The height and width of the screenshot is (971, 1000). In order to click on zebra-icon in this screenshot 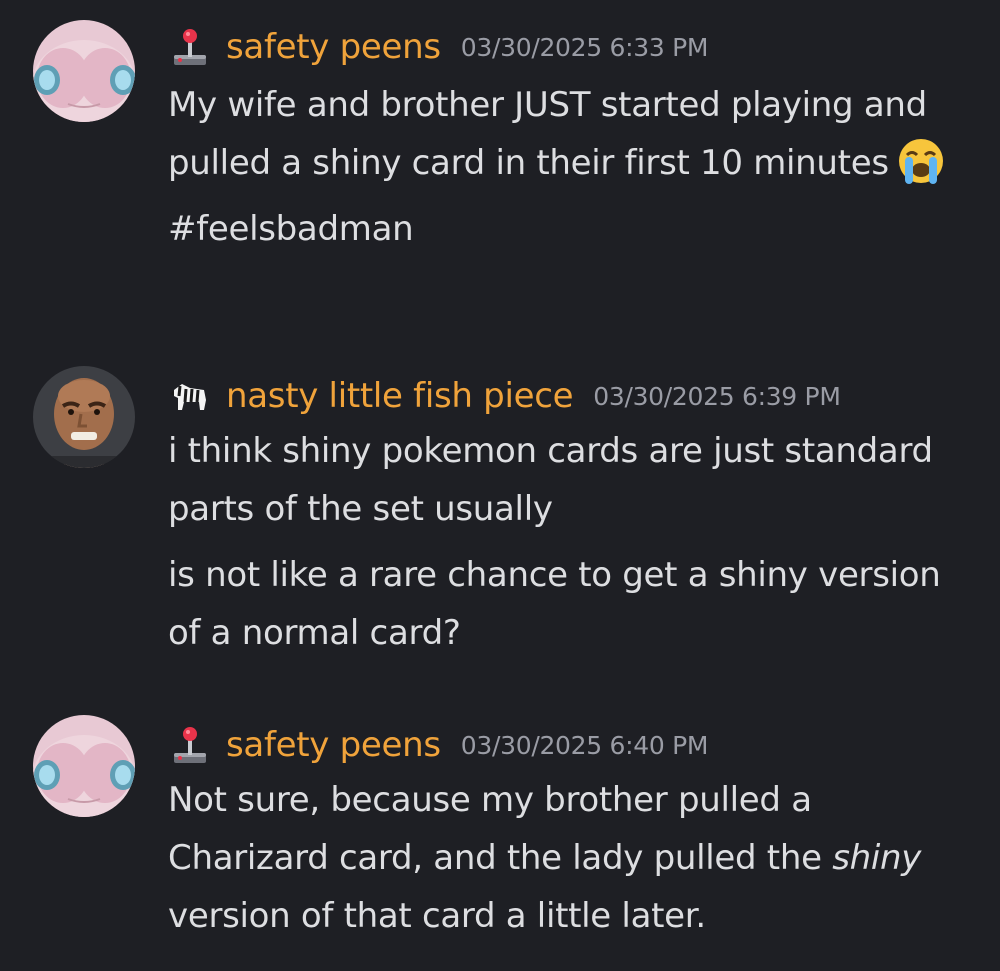, I will do `click(190, 396)`.